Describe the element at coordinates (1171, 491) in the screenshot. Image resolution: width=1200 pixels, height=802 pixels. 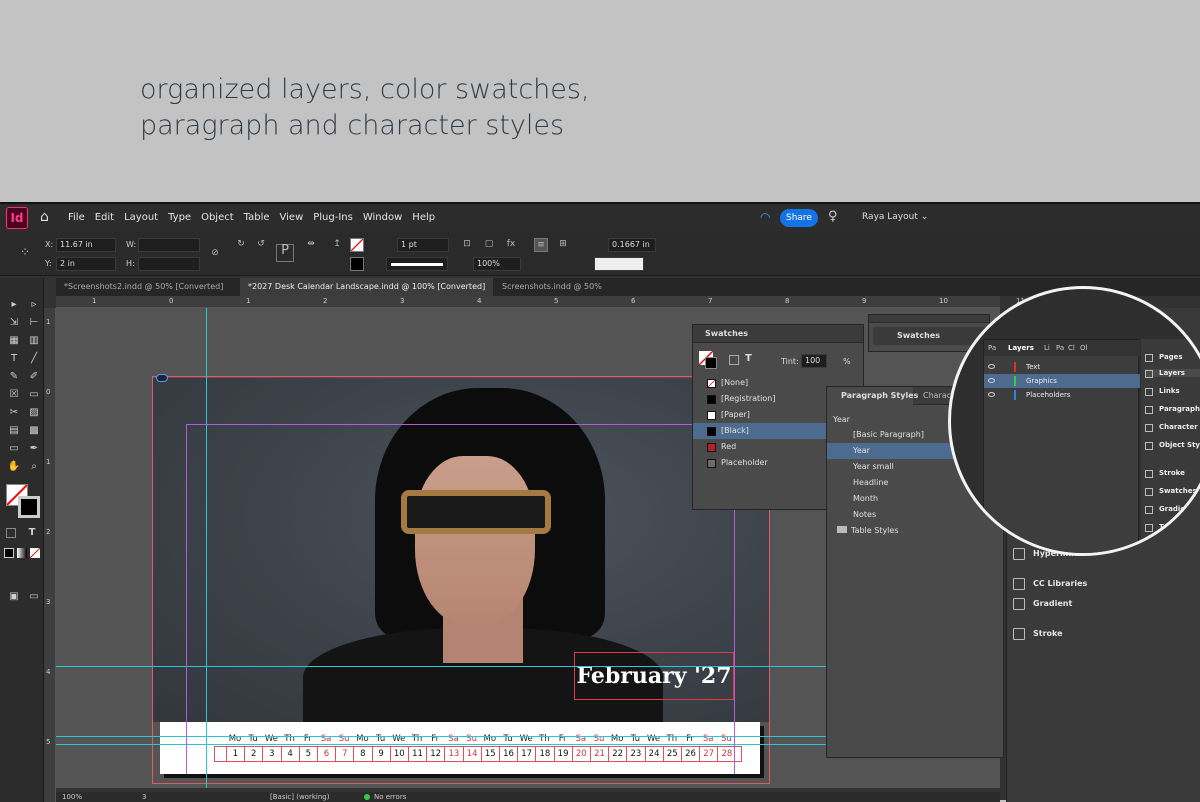
I see `zoom-dock-item: Swatches` at that location.